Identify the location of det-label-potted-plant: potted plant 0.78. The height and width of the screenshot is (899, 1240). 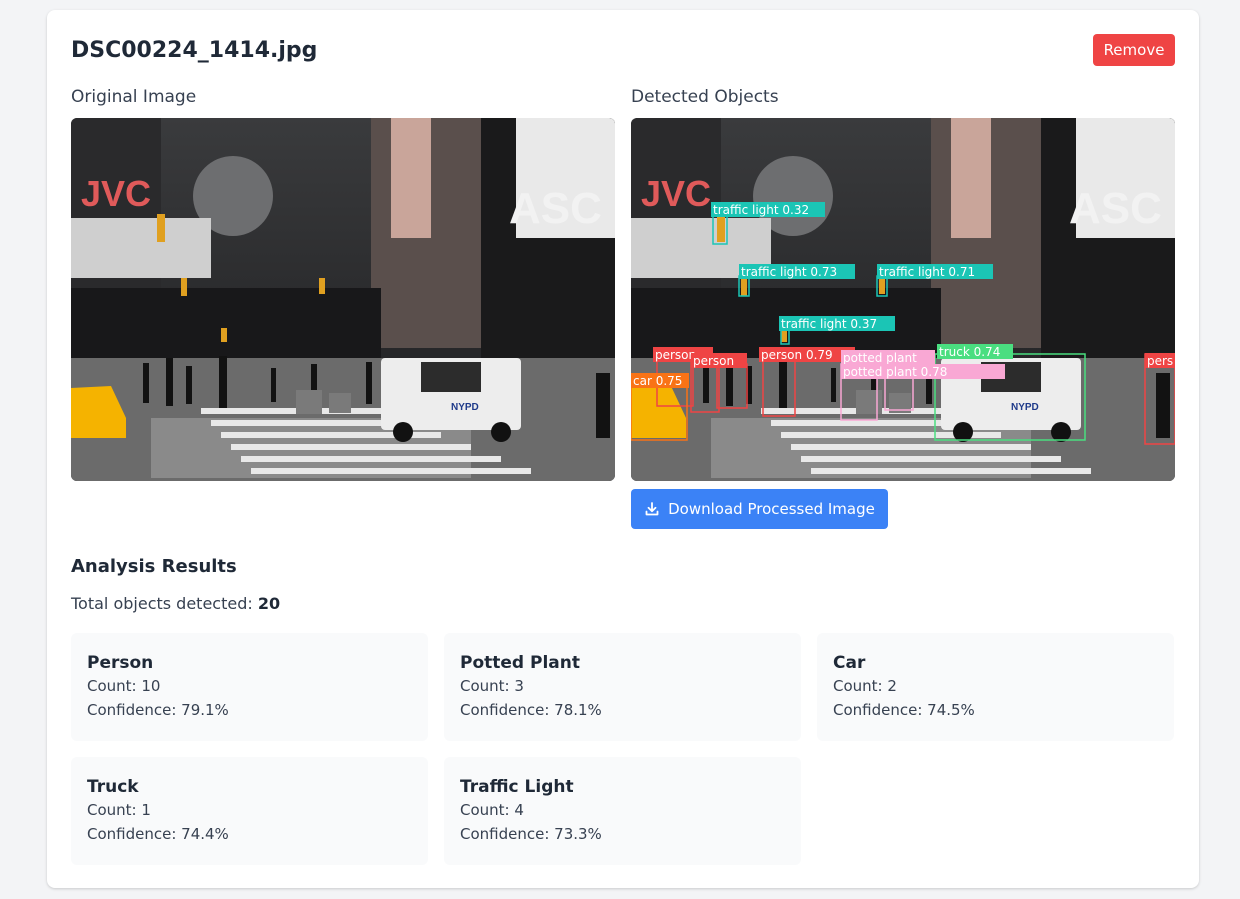
(895, 372).